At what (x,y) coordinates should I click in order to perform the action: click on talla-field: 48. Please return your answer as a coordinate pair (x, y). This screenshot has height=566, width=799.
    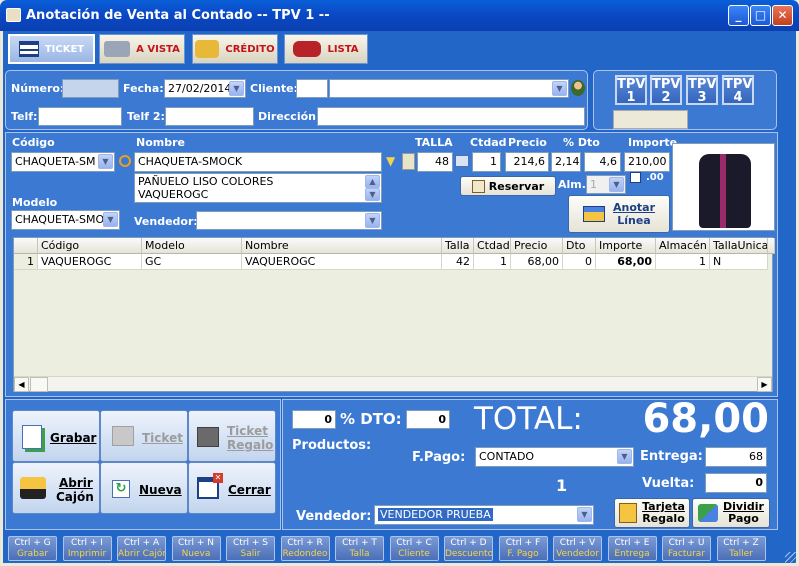
    Looking at the image, I should click on (435, 162).